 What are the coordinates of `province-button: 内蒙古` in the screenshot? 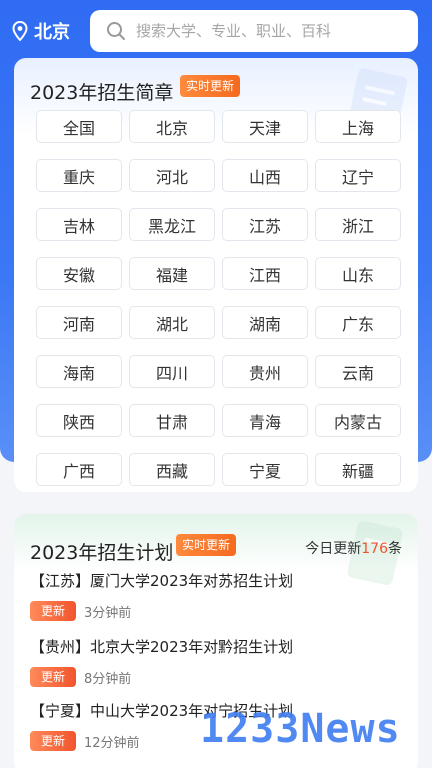 It's located at (358, 420).